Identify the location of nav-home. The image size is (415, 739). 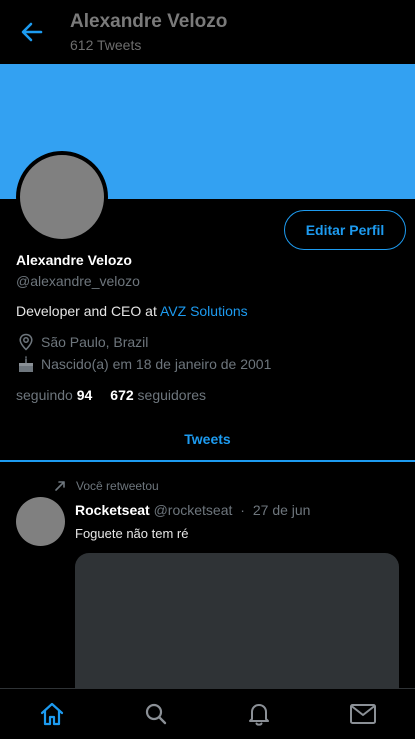
(52, 714).